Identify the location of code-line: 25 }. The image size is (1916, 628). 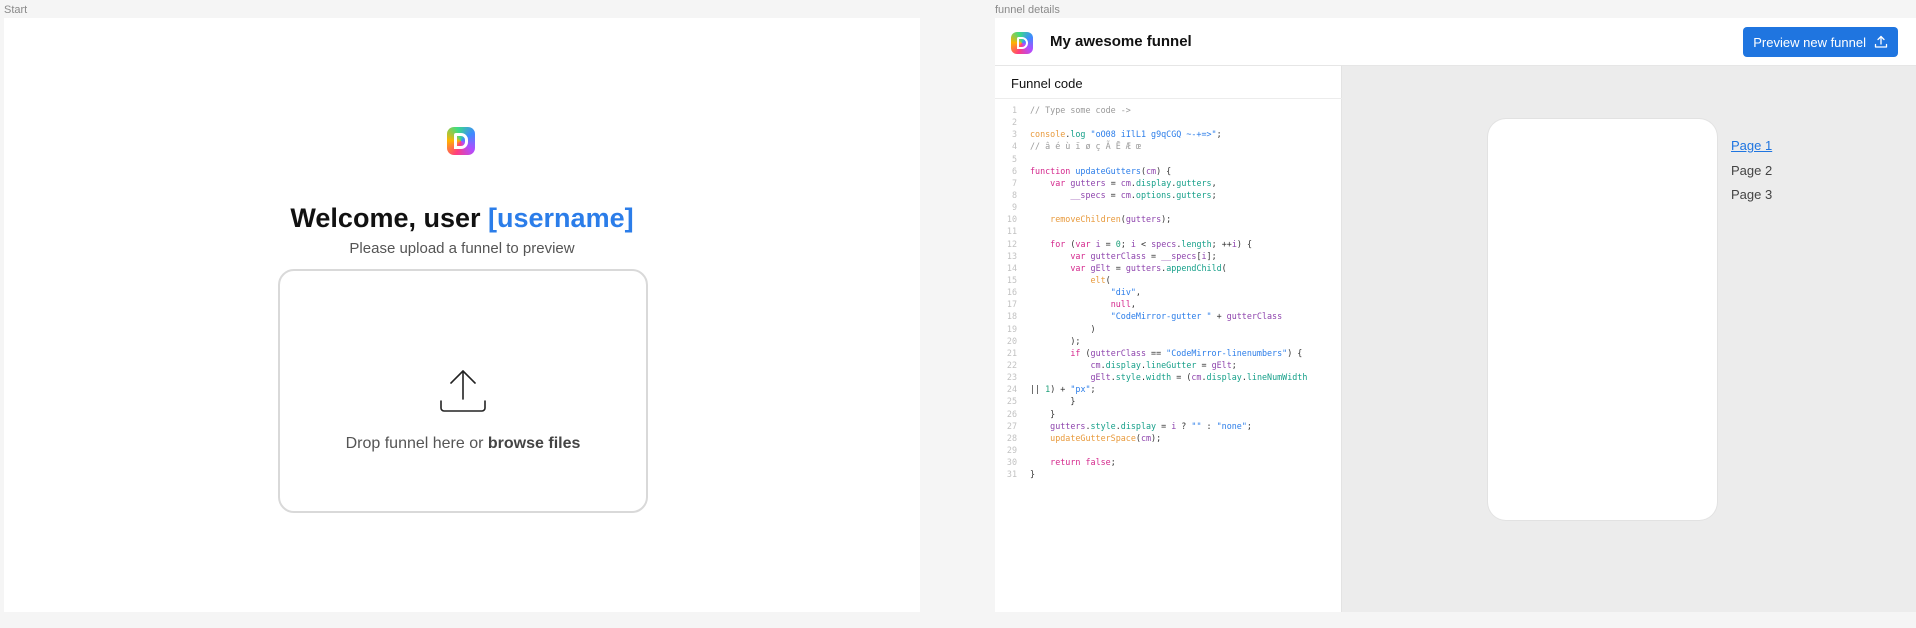
(1168, 401).